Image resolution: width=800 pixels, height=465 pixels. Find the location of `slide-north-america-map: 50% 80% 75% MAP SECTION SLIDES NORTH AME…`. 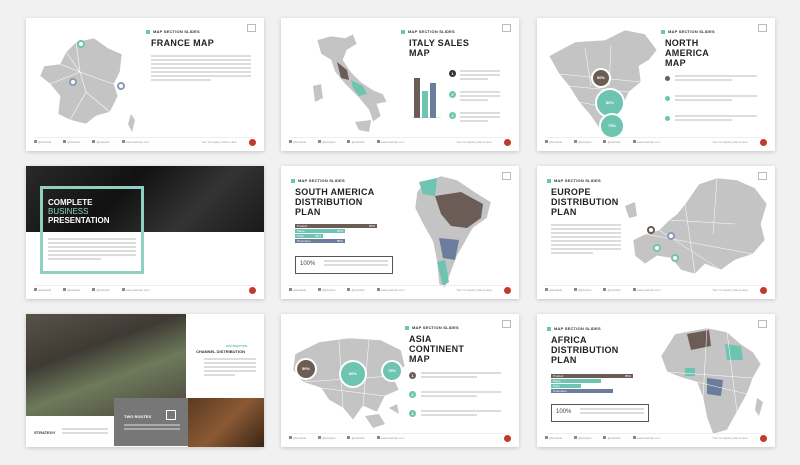

slide-north-america-map: 50% 80% 75% MAP SECTION SLIDES NORTH AME… is located at coordinates (656, 84).